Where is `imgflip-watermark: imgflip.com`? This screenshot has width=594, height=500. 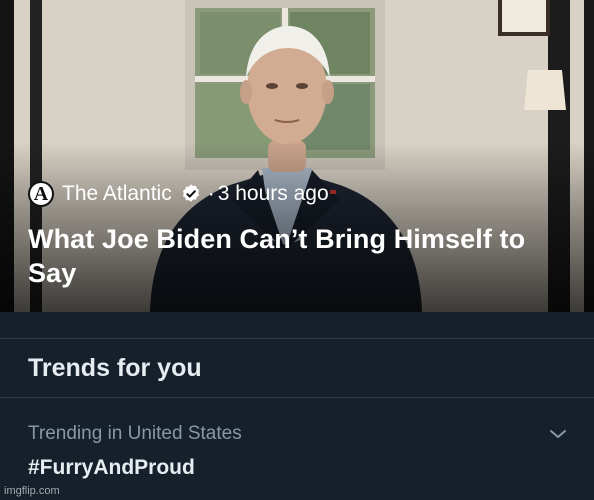 imgflip-watermark: imgflip.com is located at coordinates (32, 491).